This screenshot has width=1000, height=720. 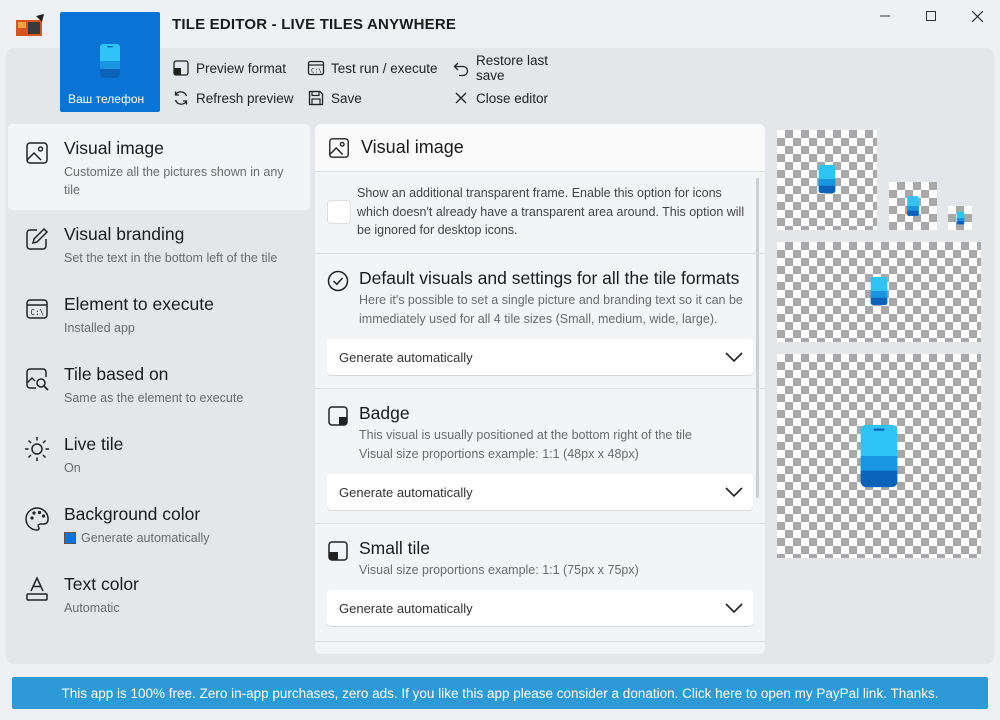 I want to click on tile-label: Ваш телефон, so click(x=106, y=99).